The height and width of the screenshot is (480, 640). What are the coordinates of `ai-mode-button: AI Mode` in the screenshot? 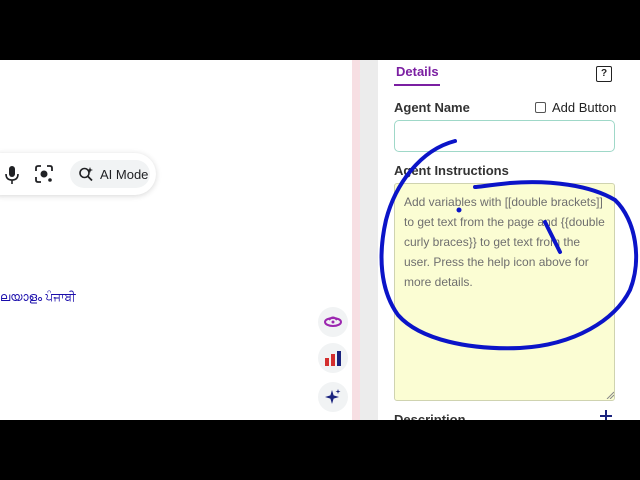 It's located at (110, 174).